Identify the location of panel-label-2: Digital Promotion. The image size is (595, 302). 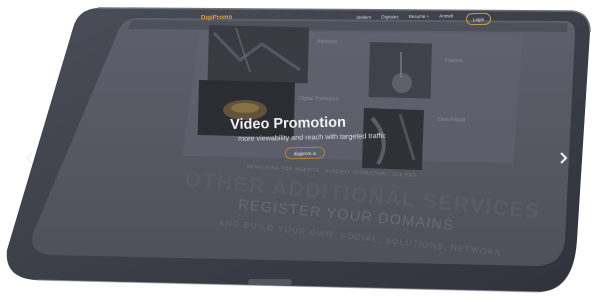
(318, 99).